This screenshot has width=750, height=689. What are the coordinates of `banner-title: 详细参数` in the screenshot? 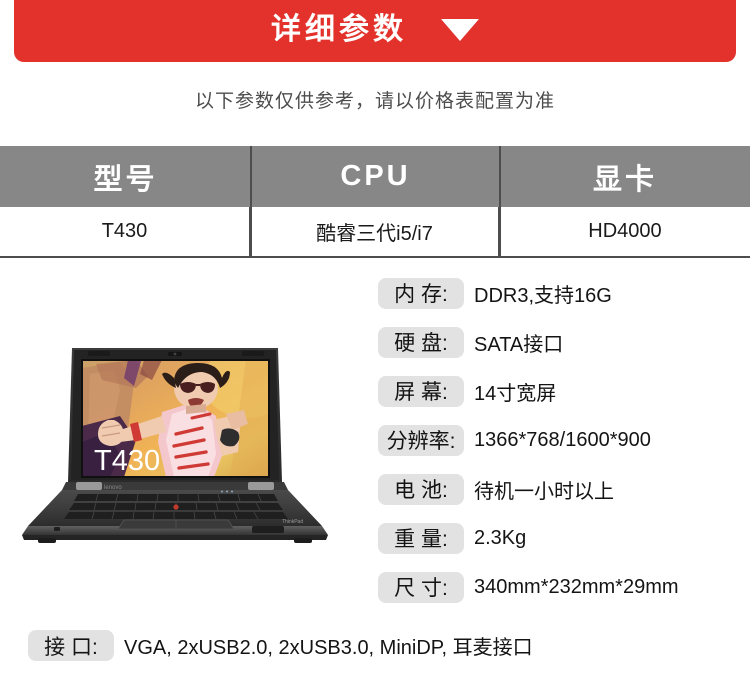 It's located at (339, 29).